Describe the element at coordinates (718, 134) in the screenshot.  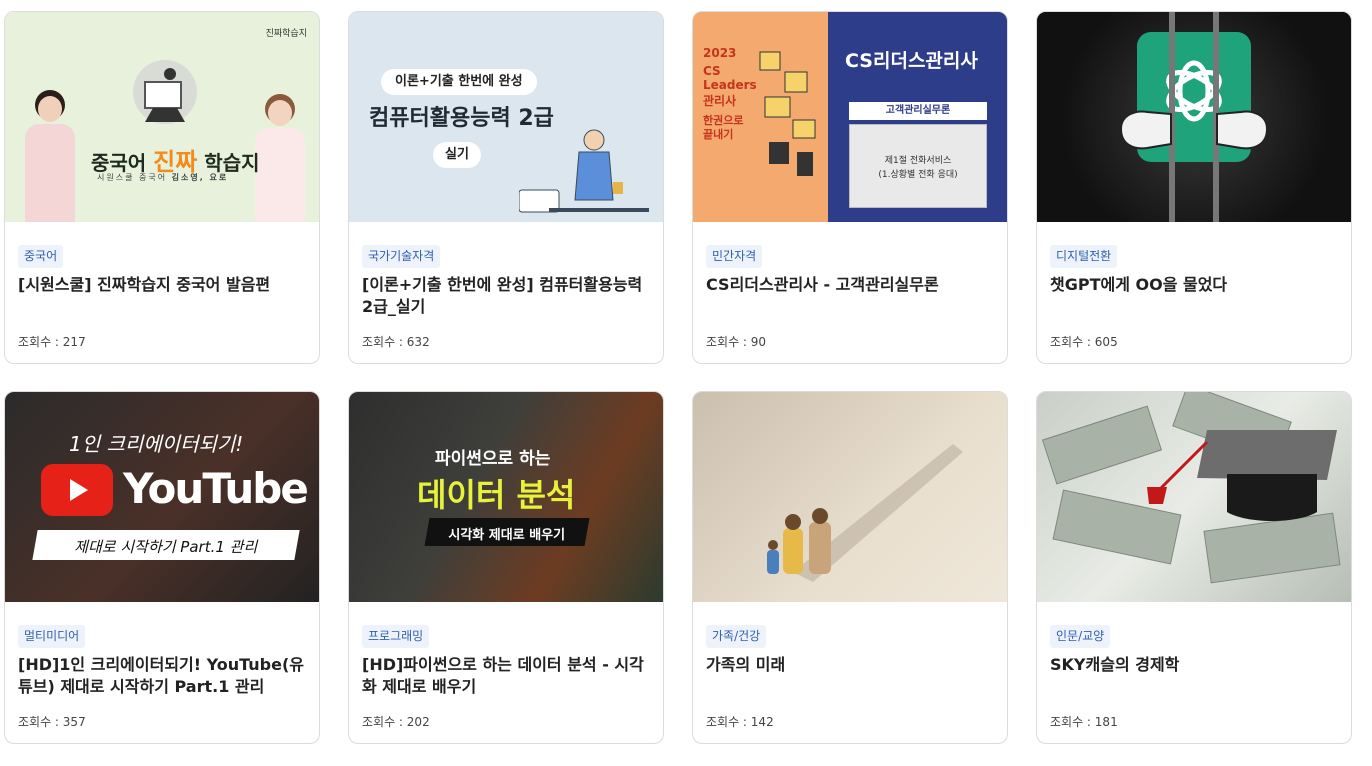
I see `cover-end: 끝내기` at that location.